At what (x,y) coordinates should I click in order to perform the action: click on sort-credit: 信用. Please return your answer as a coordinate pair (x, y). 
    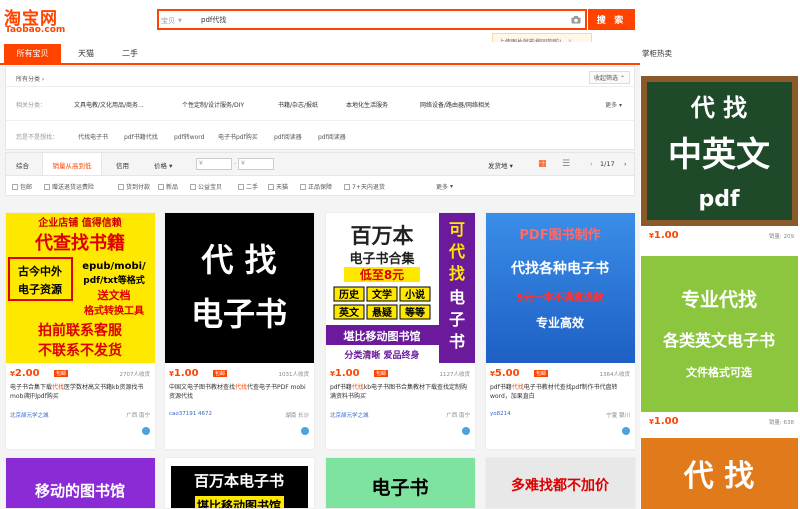
    Looking at the image, I should click on (122, 165).